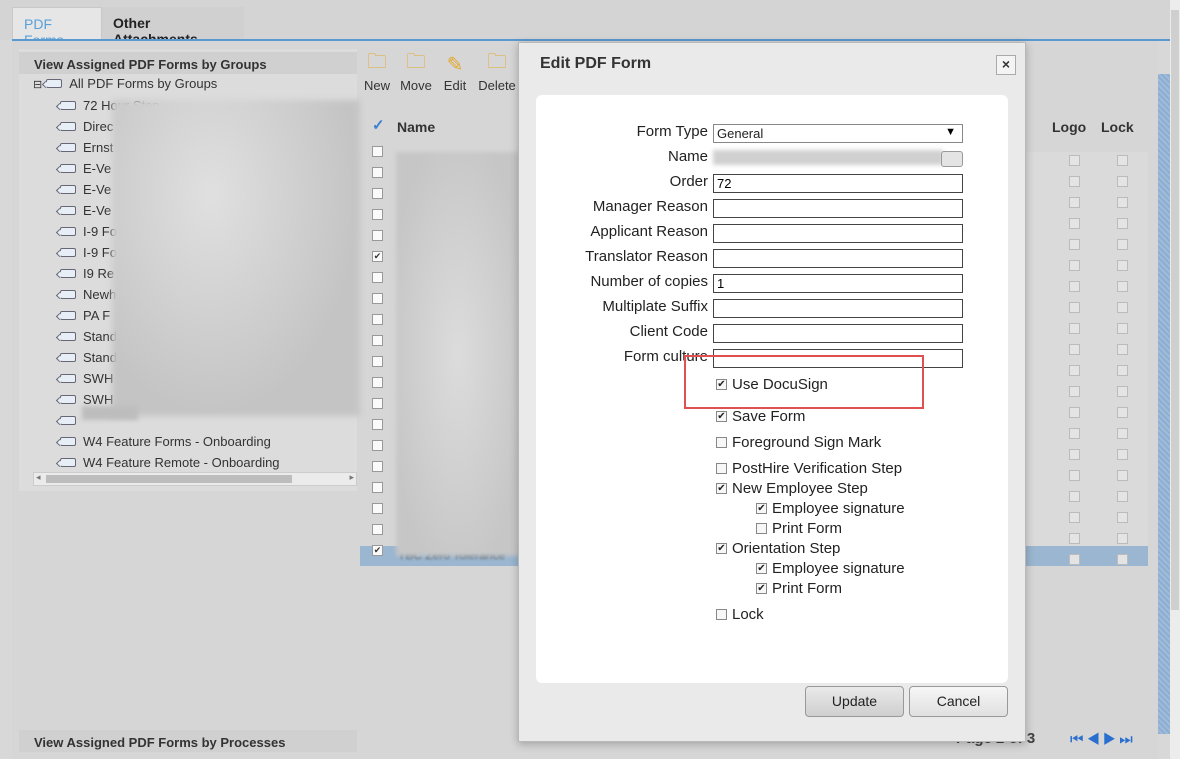 This screenshot has width=1180, height=759. What do you see at coordinates (854, 701) in the screenshot?
I see `update-button: Update` at bounding box center [854, 701].